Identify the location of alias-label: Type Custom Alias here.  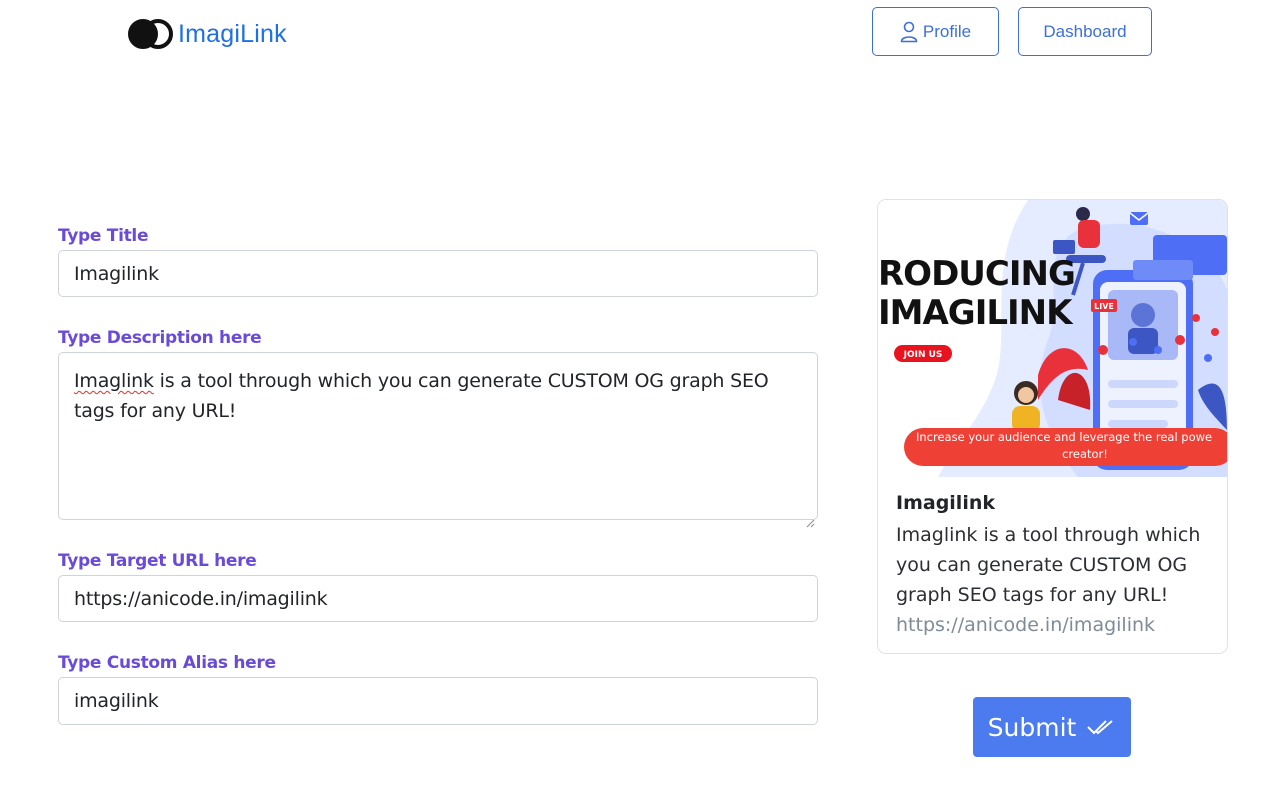
(167, 663).